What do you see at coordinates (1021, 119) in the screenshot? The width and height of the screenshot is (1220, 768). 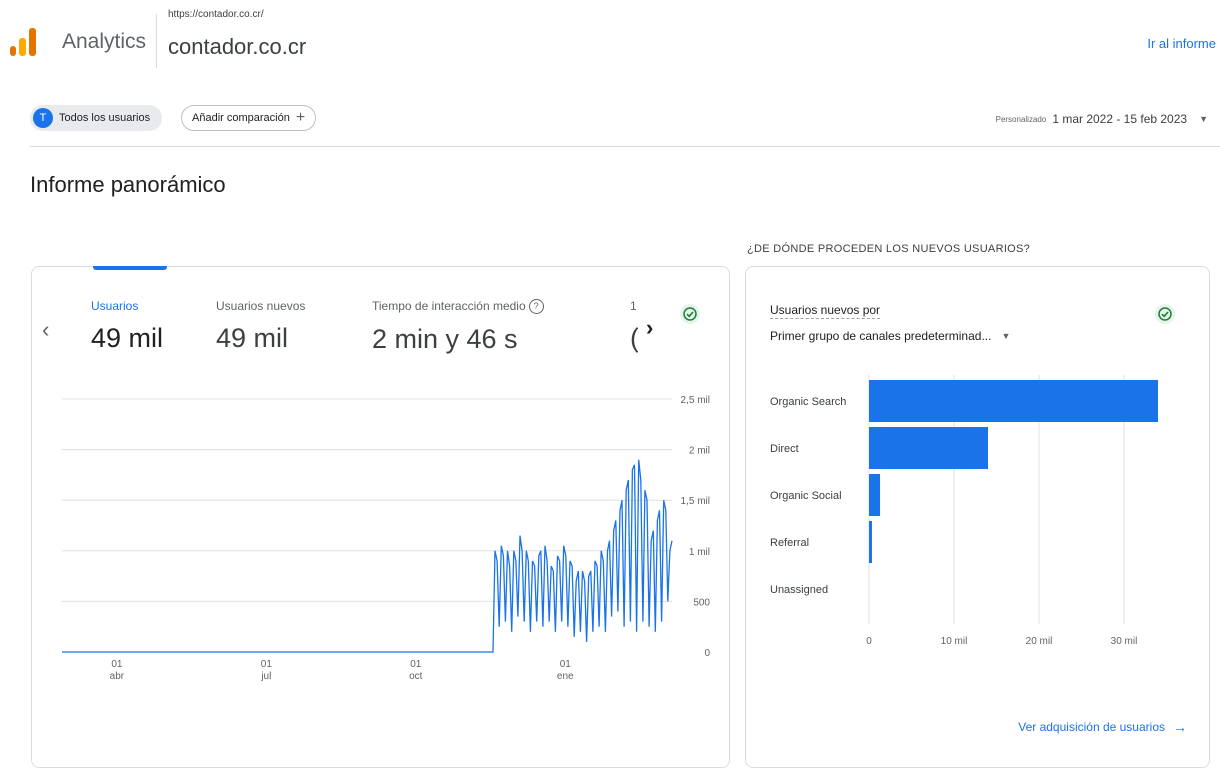 I see `date-mode-label: Personalizado` at bounding box center [1021, 119].